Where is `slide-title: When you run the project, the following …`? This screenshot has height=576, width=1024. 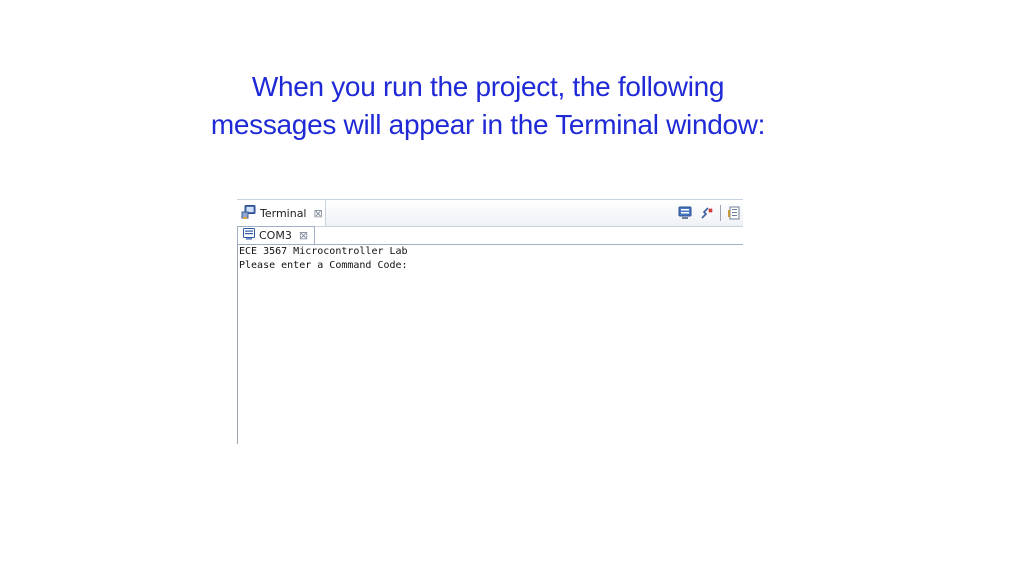
slide-title: When you run the project, the following … is located at coordinates (488, 106).